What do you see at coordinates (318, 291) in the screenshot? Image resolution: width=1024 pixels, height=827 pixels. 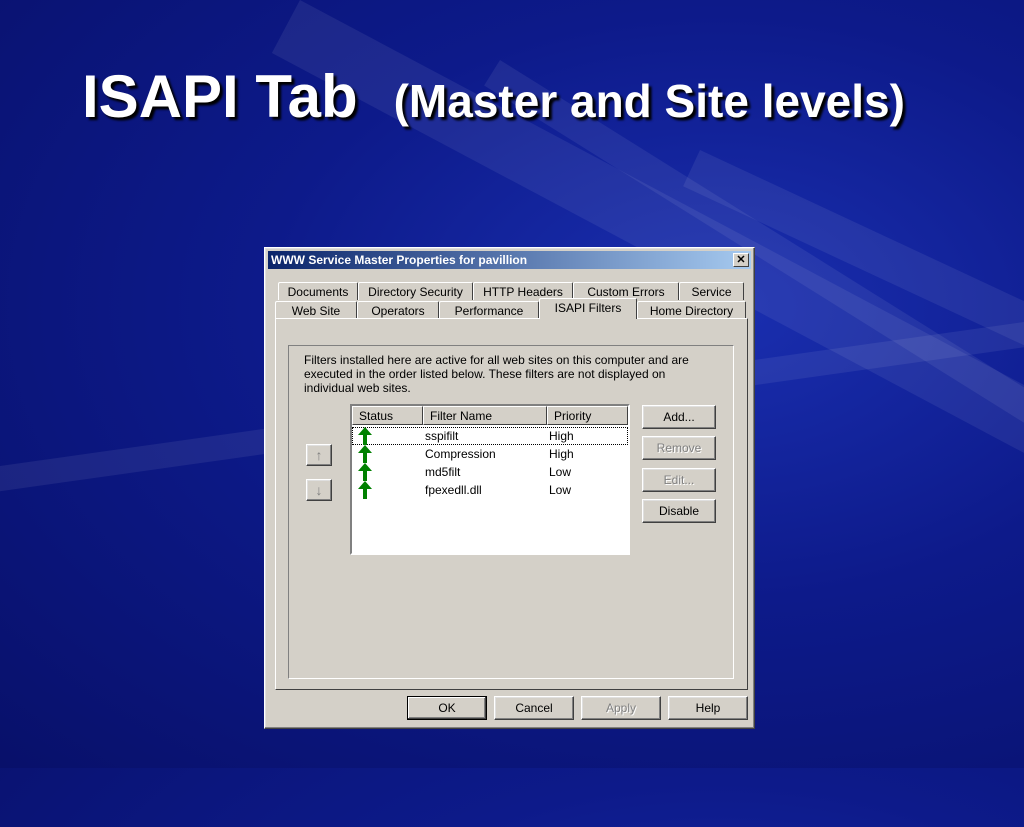 I see `tab-documents: Documents` at bounding box center [318, 291].